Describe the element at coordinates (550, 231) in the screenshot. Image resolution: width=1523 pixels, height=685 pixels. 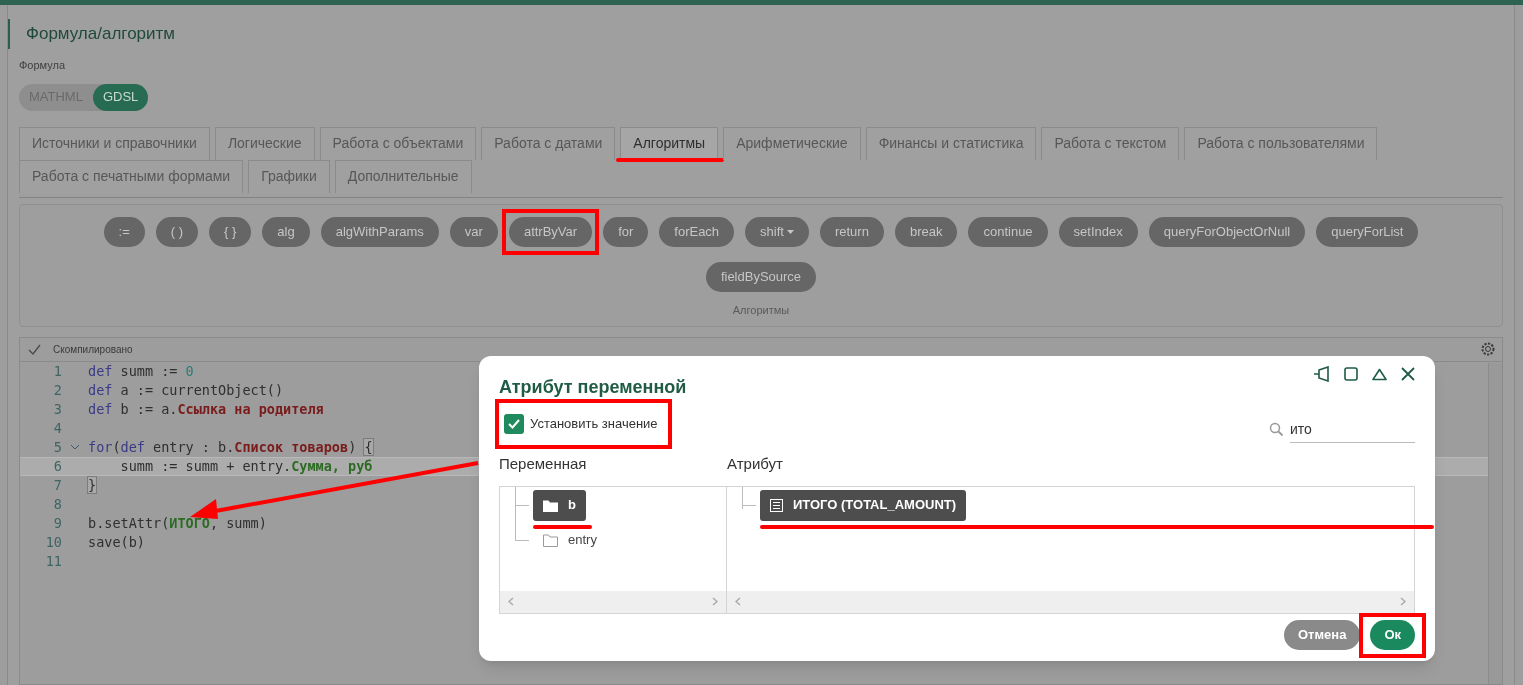
I see `function-button: attrByVar` at that location.